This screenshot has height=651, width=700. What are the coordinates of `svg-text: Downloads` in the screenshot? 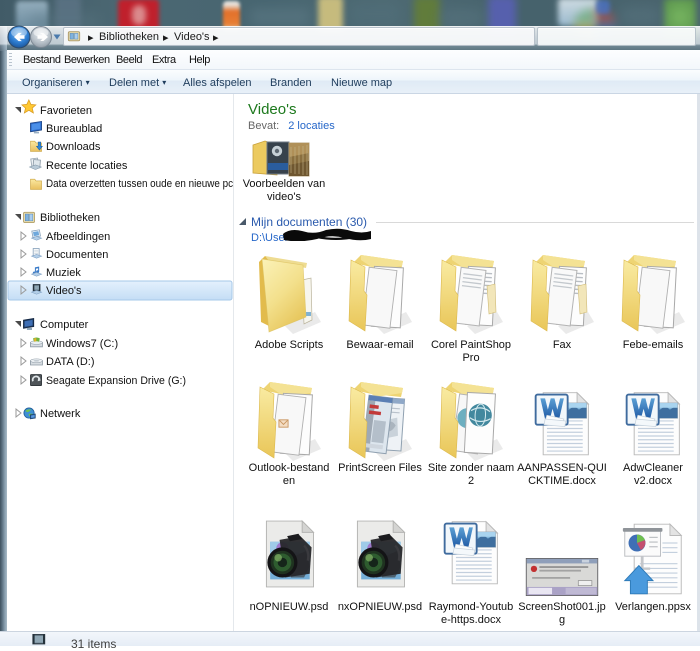 It's located at (73, 147).